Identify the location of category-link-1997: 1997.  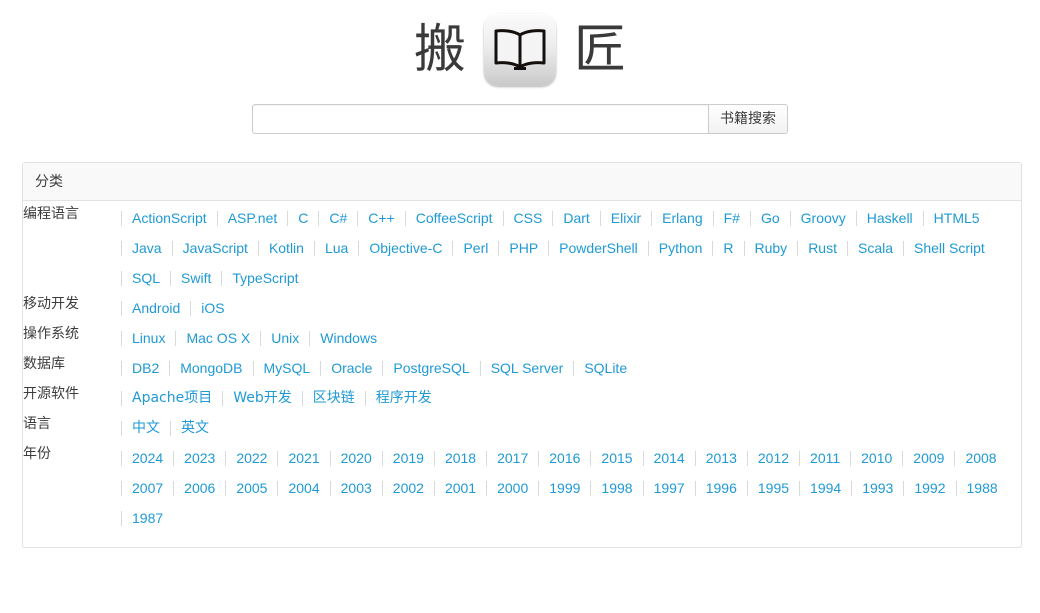
(669, 488).